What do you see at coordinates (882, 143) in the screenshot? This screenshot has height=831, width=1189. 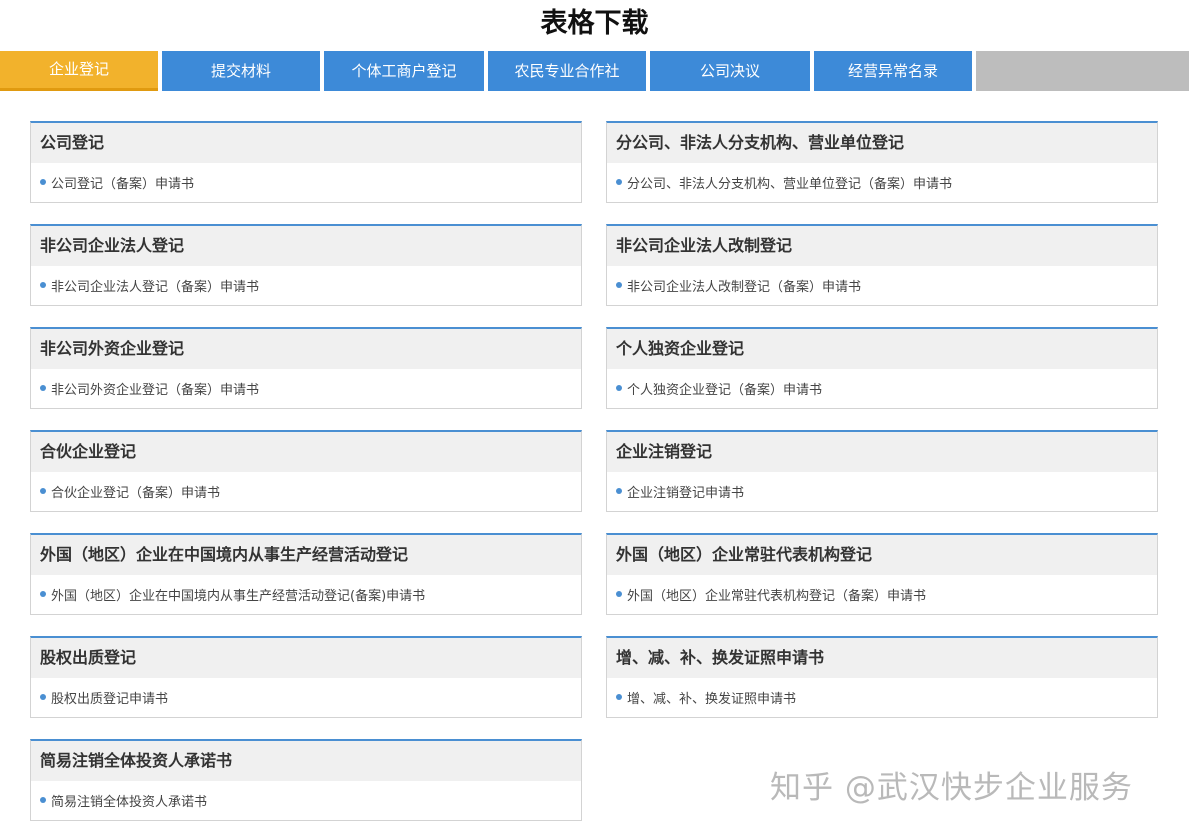 I see `card-title: 分公司、非法人分支机构、营业单位登记` at bounding box center [882, 143].